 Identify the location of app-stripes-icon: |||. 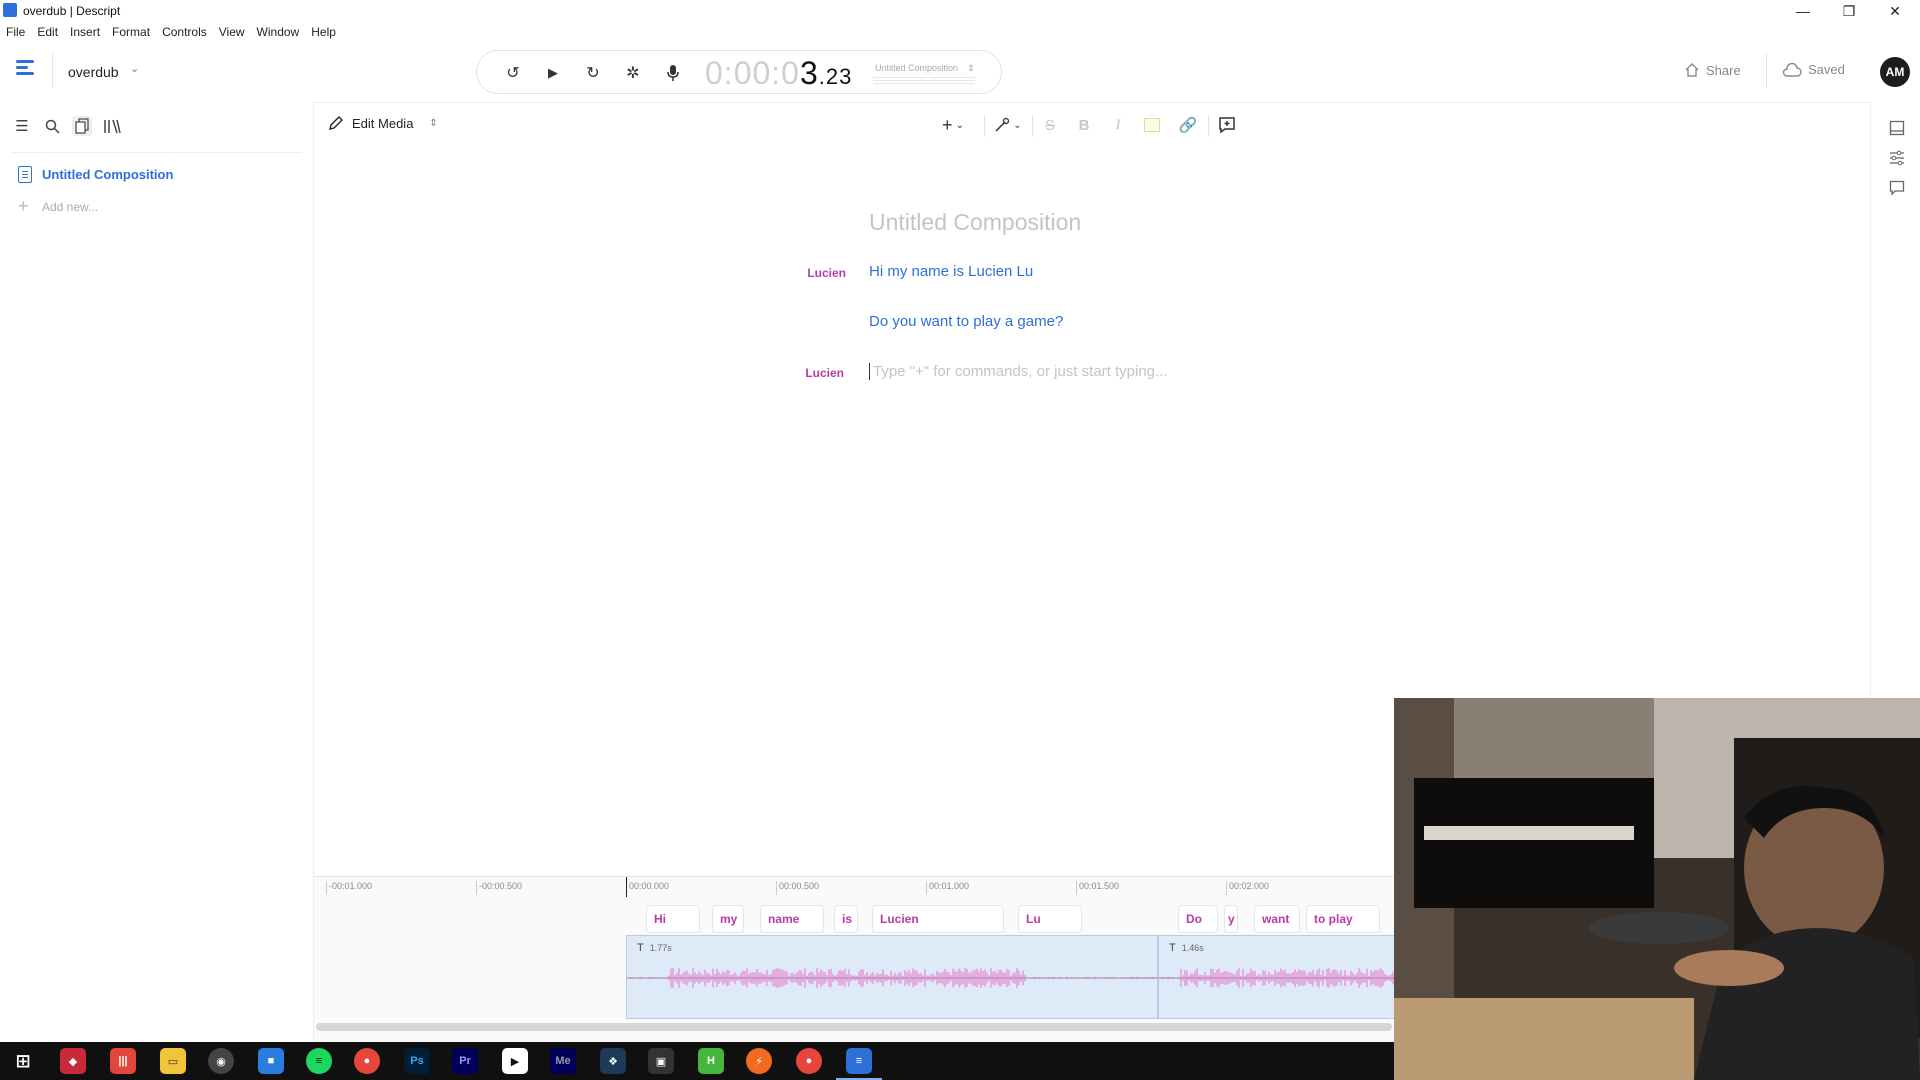
(123, 1061).